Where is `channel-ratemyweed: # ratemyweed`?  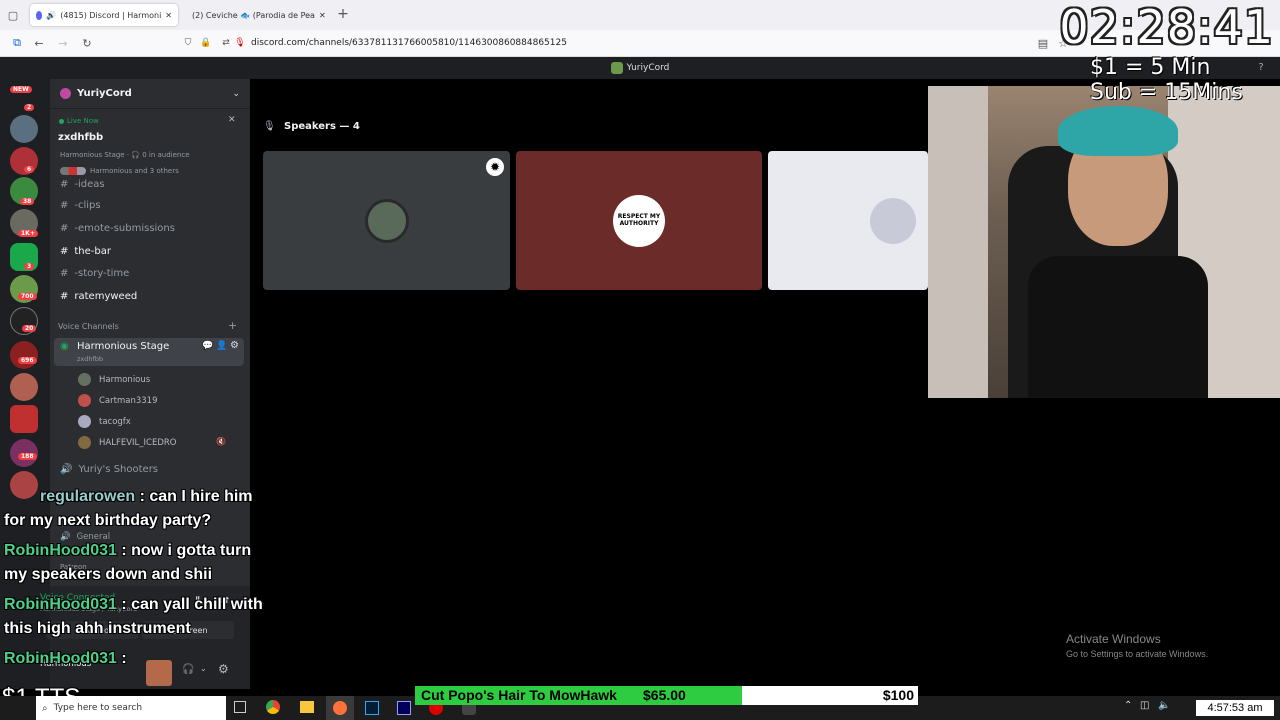 channel-ratemyweed: # ratemyweed is located at coordinates (98, 296).